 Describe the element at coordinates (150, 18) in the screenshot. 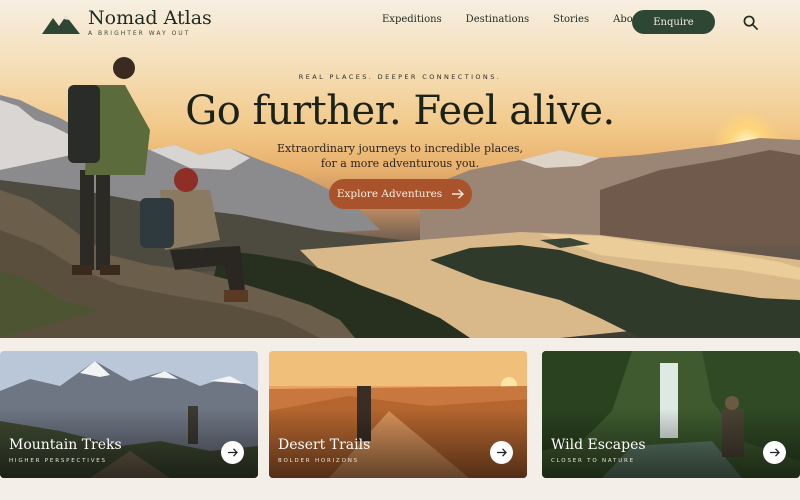

I see `brand-name: Nomad Atlas` at that location.